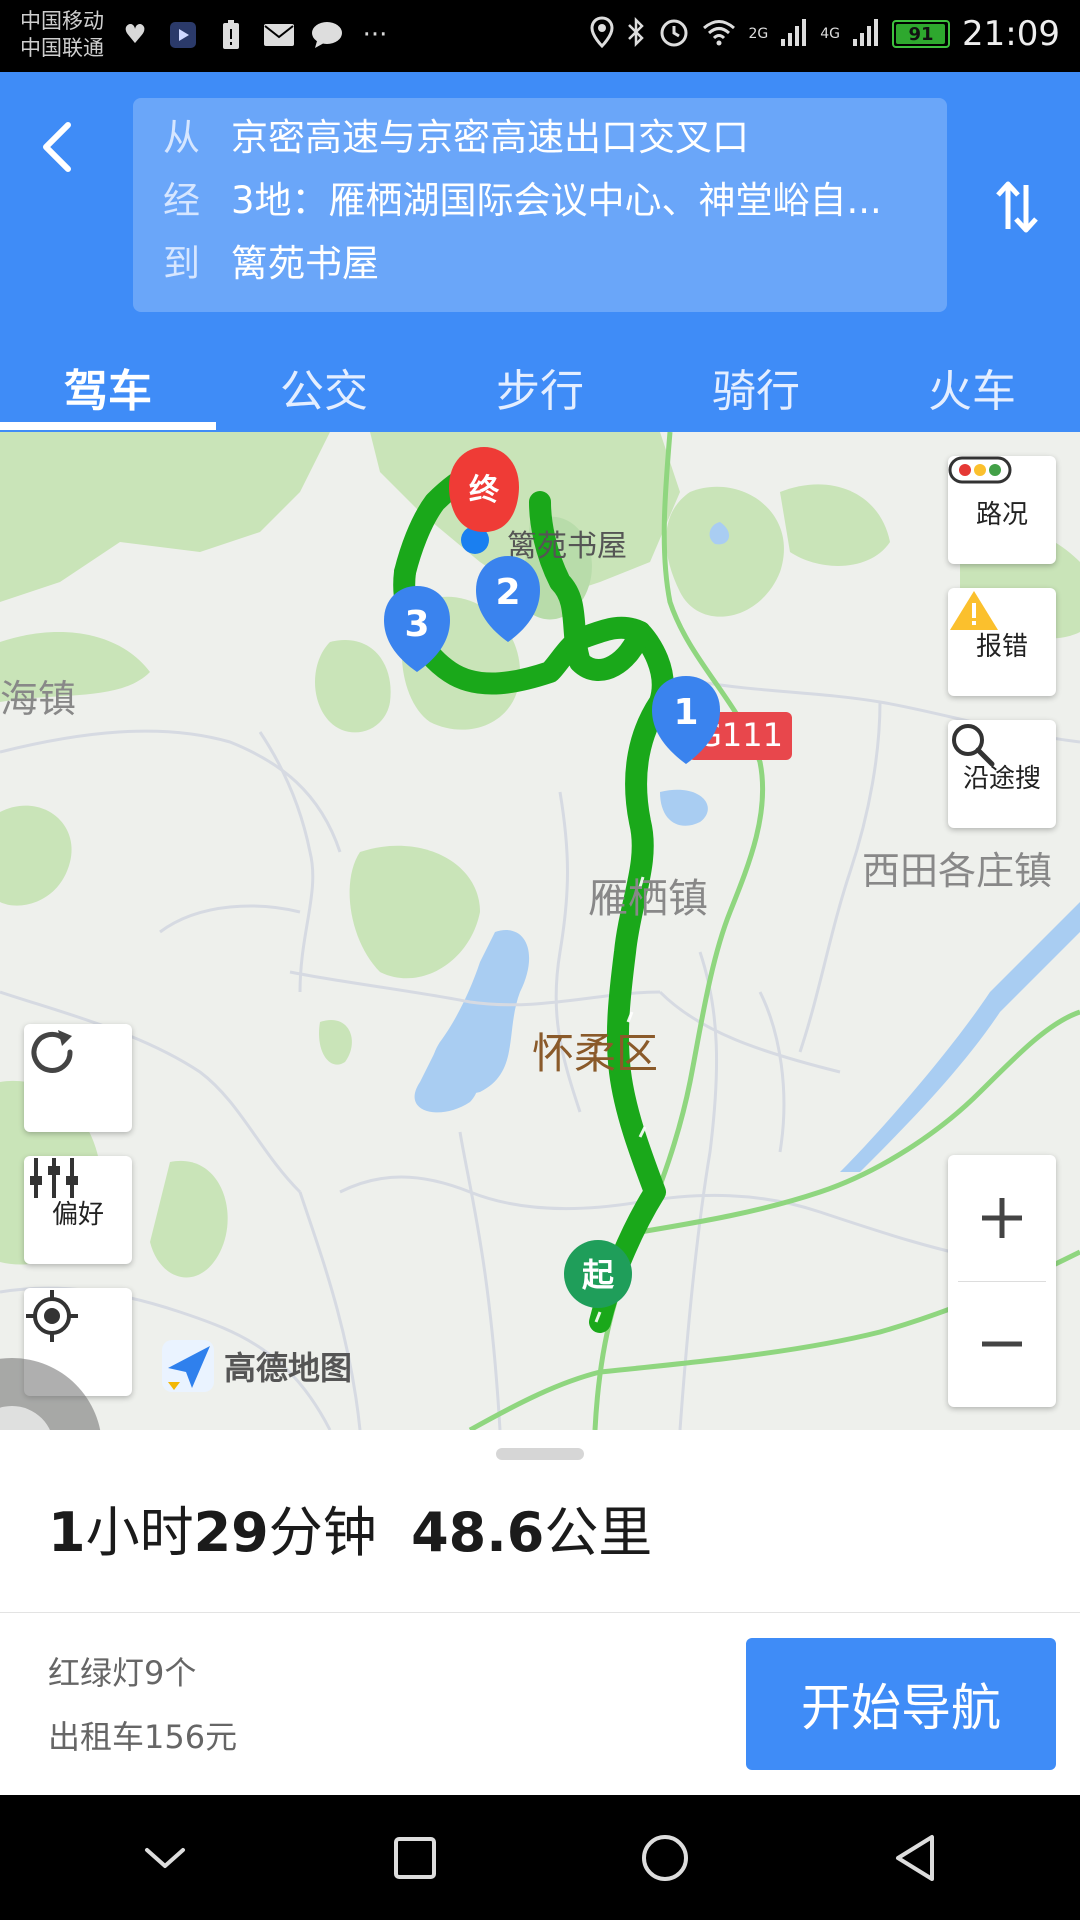 The width and height of the screenshot is (1080, 1920). Describe the element at coordinates (490, 137) in the screenshot. I see `from-value: 京密高速与京密高速出口交叉口` at that location.